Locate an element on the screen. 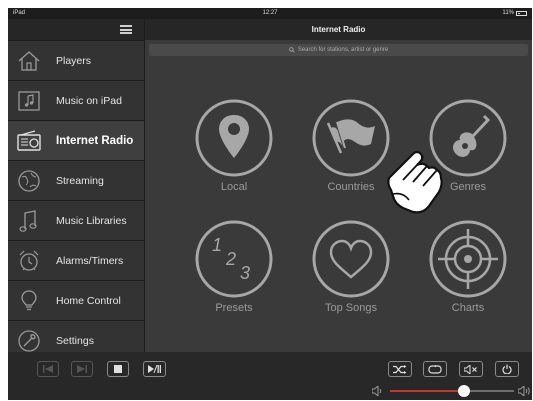 This screenshot has width=533, height=401. svg-text: 2 is located at coordinates (230, 259).